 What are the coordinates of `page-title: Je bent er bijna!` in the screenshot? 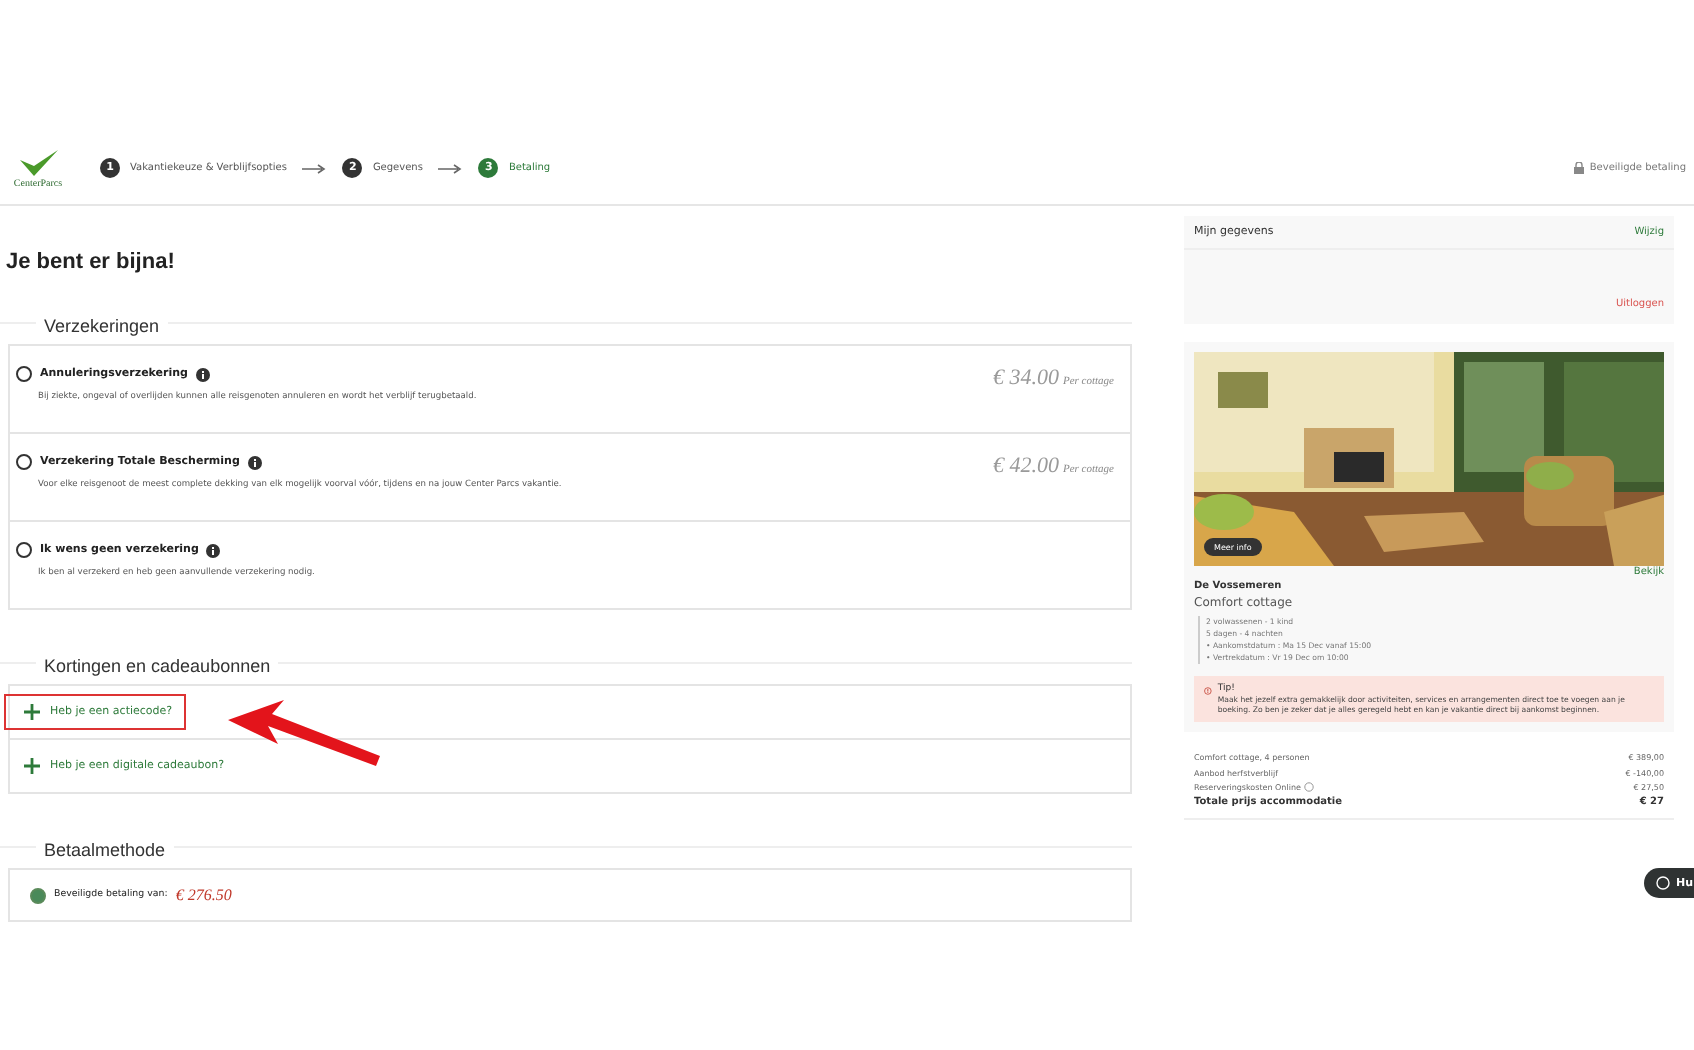 It's located at (91, 262).